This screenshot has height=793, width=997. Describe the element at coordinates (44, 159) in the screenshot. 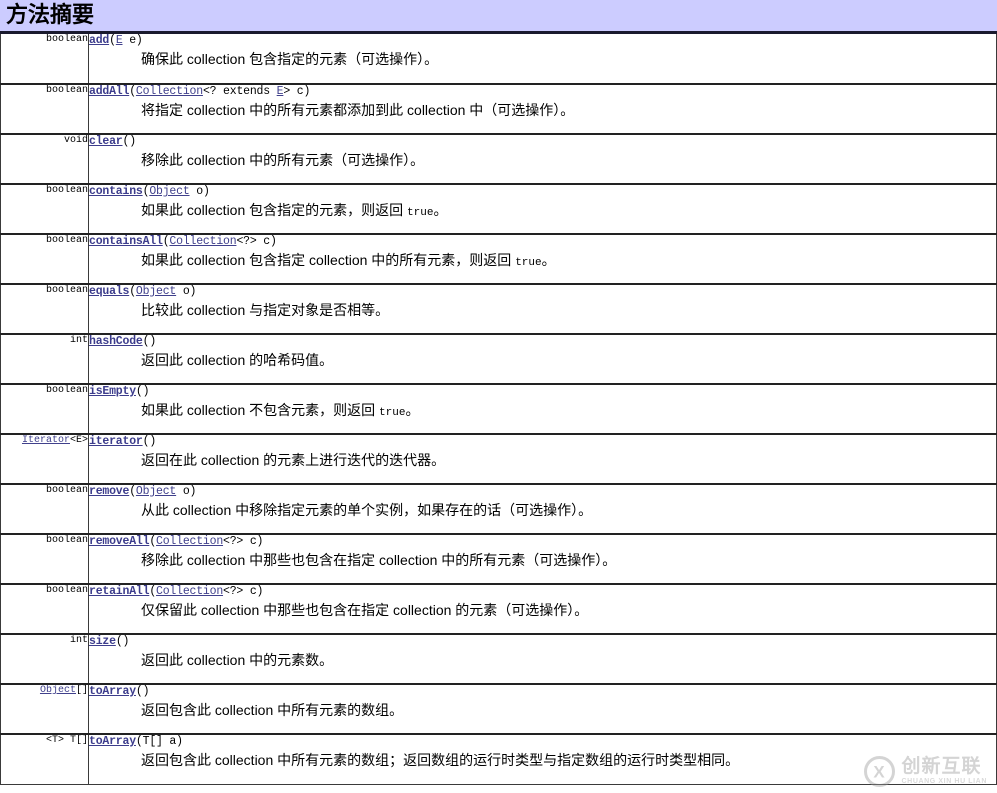

I see `return-type-cell: void` at that location.